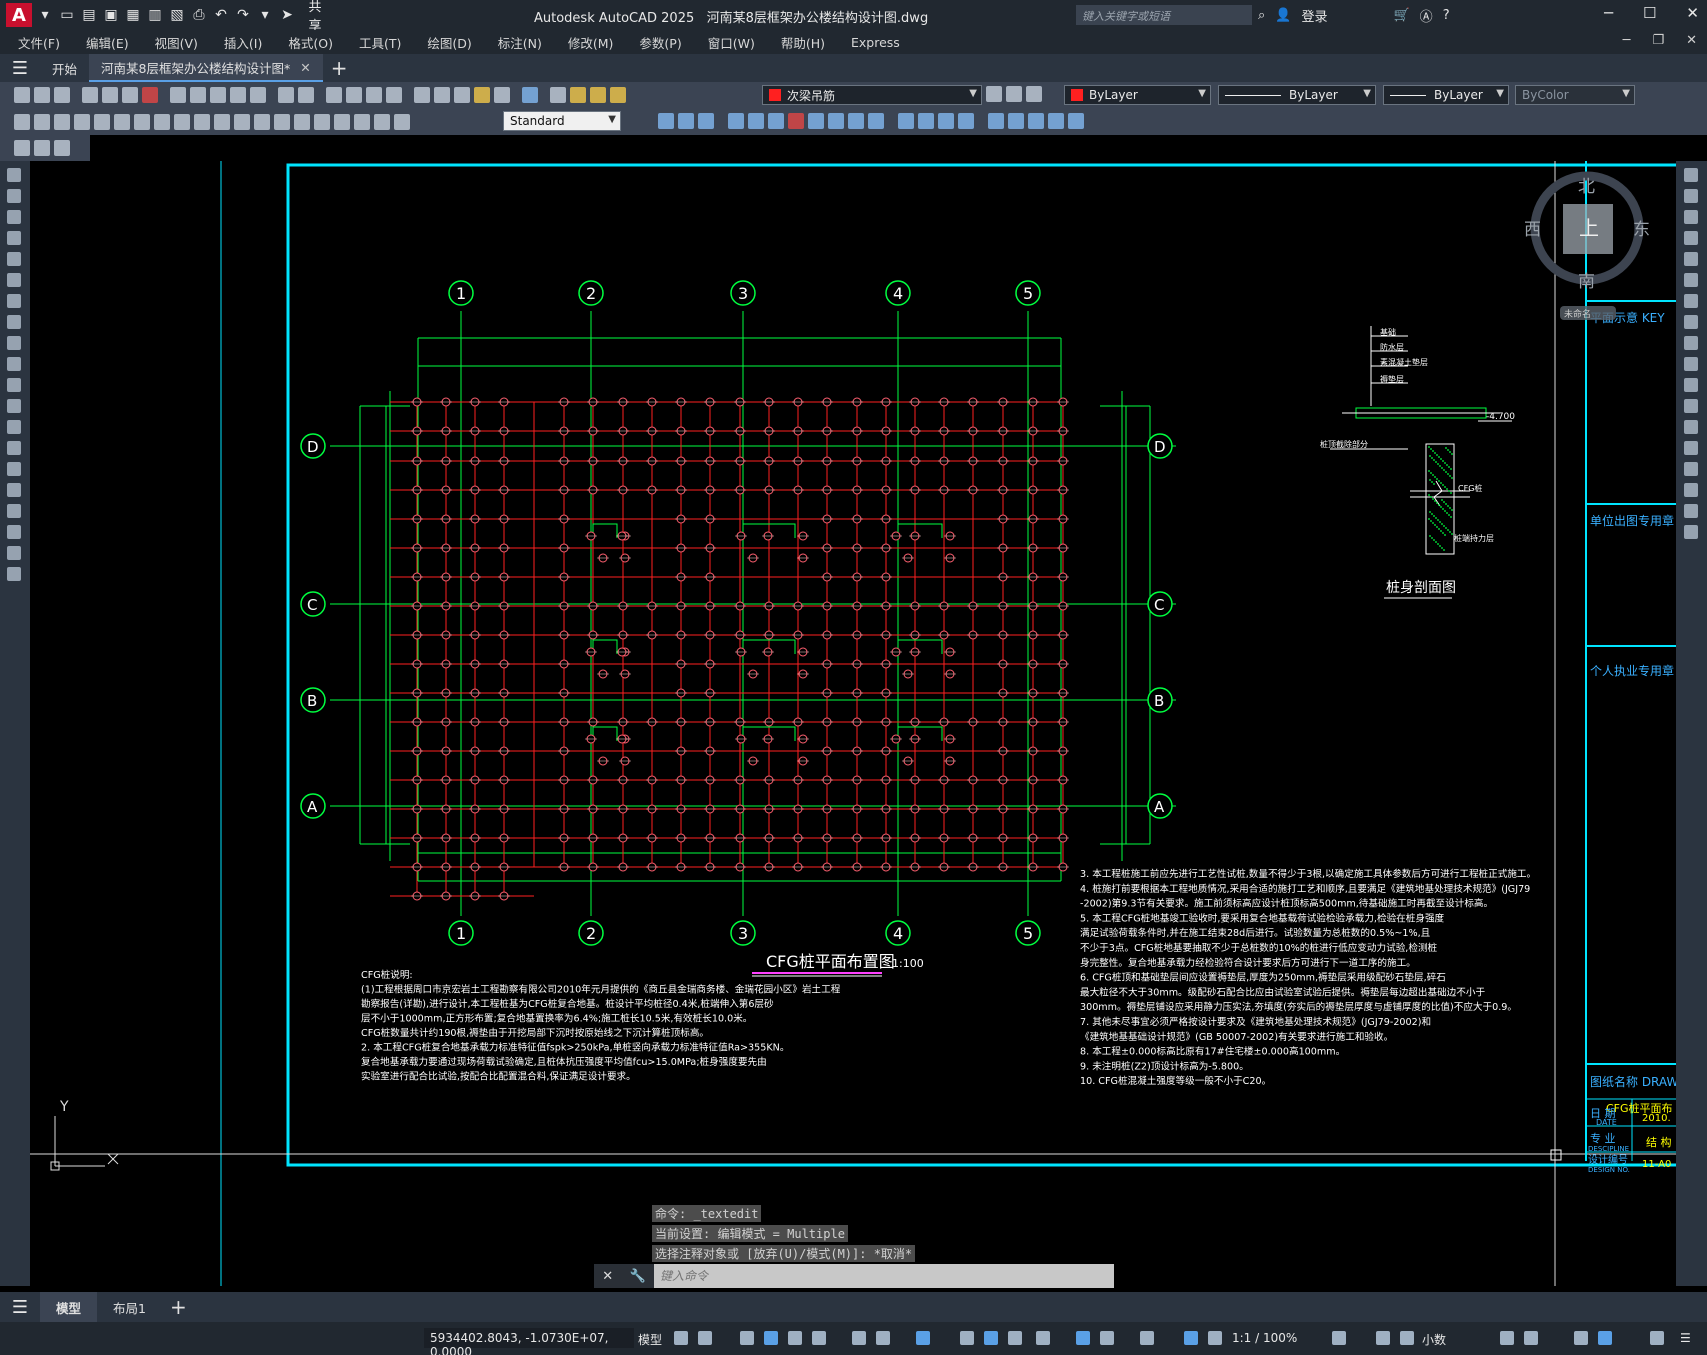 This screenshot has width=1707, height=1355. What do you see at coordinates (1627, 40) in the screenshot?
I see `doc-minimize-icon: ─` at bounding box center [1627, 40].